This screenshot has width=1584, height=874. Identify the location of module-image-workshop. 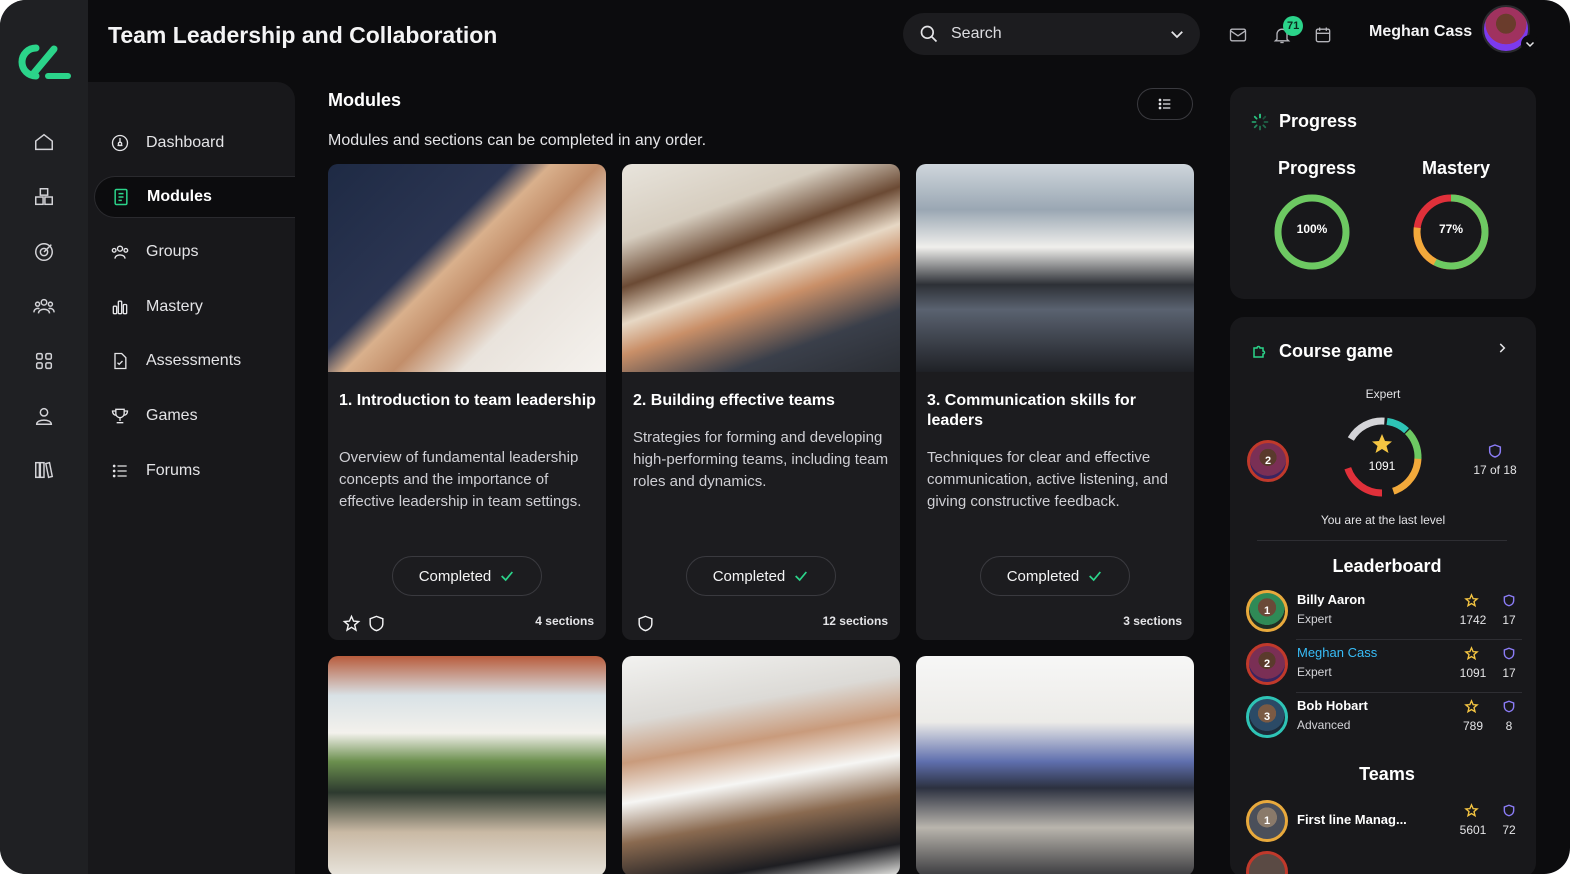
(1055, 765).